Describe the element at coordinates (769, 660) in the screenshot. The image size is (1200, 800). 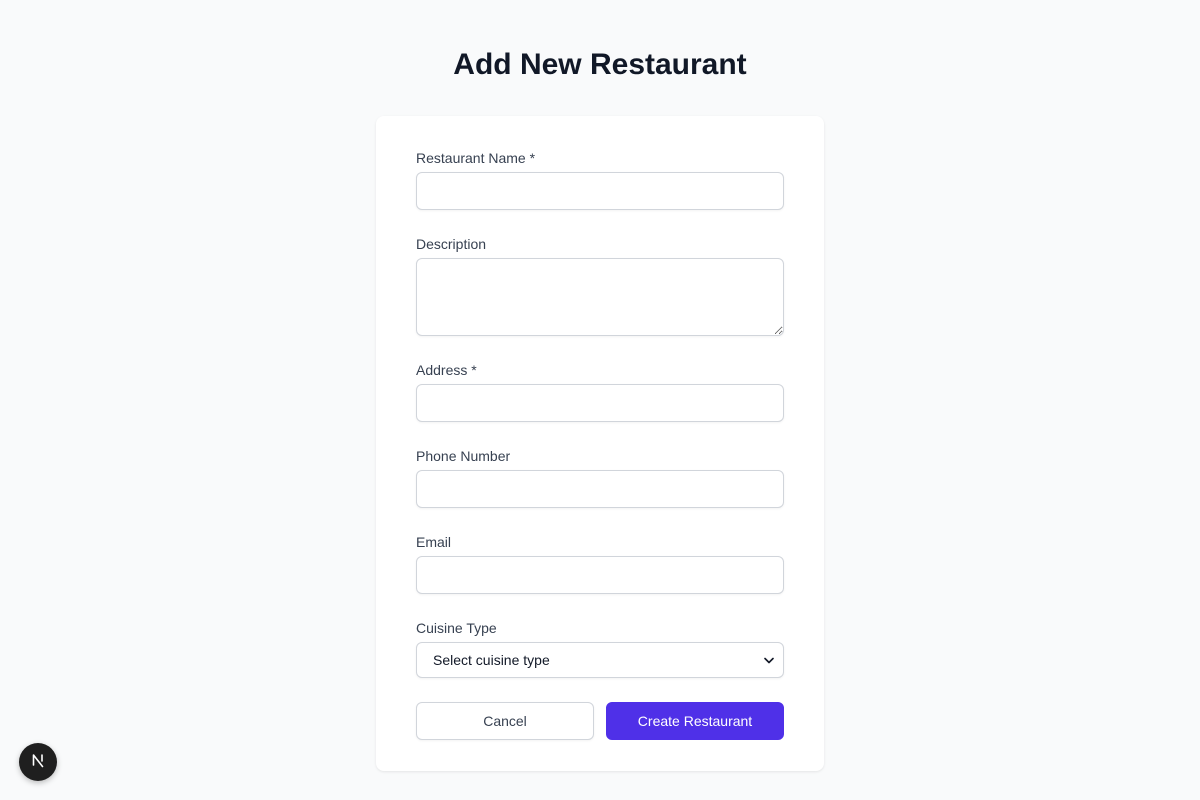
I see `chevron-down-icon` at that location.